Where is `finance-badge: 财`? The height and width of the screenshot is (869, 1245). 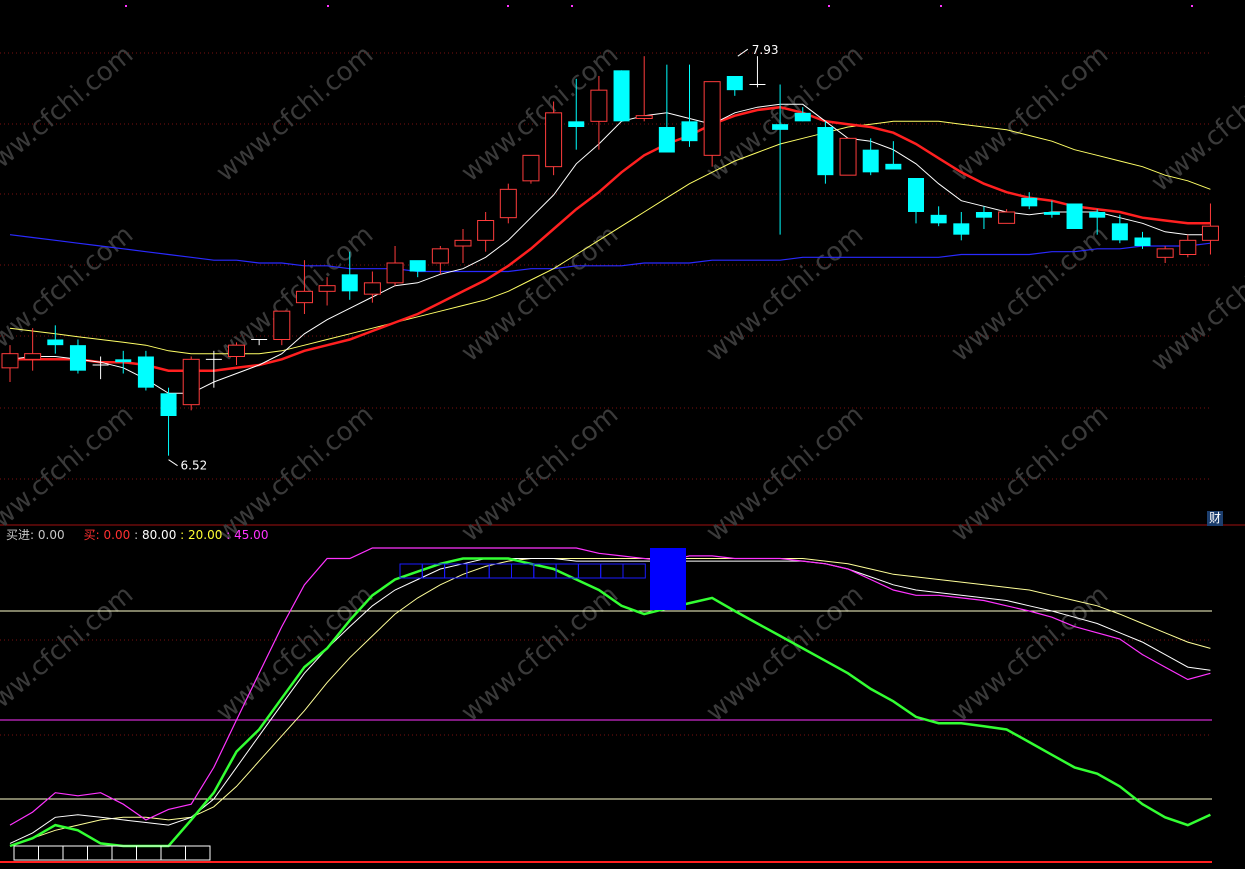 finance-badge: 财 is located at coordinates (1214, 518).